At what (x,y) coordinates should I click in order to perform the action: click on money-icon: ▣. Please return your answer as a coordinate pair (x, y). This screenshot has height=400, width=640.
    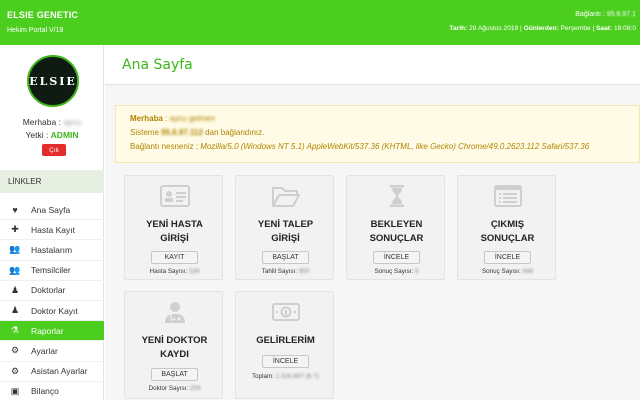
    Looking at the image, I should click on (15, 390).